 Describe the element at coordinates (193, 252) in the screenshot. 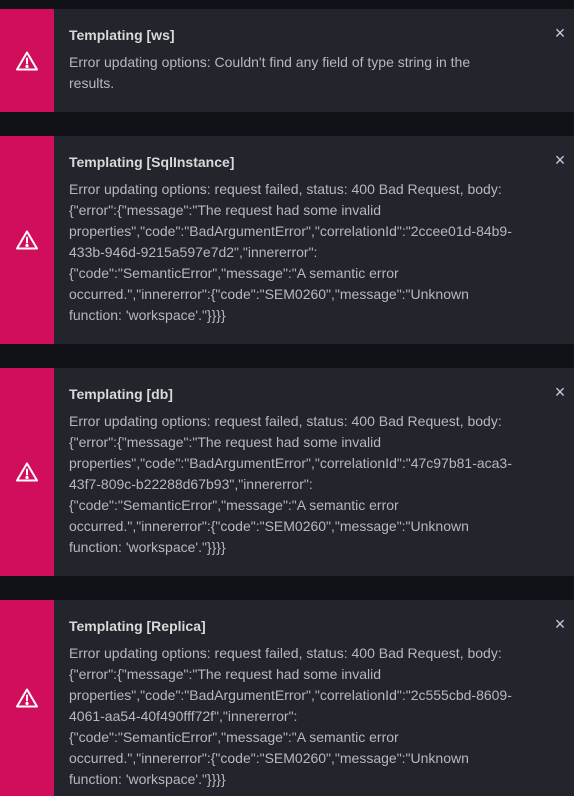

I see `toast-message-line: 433b-946d-9215a597e7d2","innererror":` at that location.